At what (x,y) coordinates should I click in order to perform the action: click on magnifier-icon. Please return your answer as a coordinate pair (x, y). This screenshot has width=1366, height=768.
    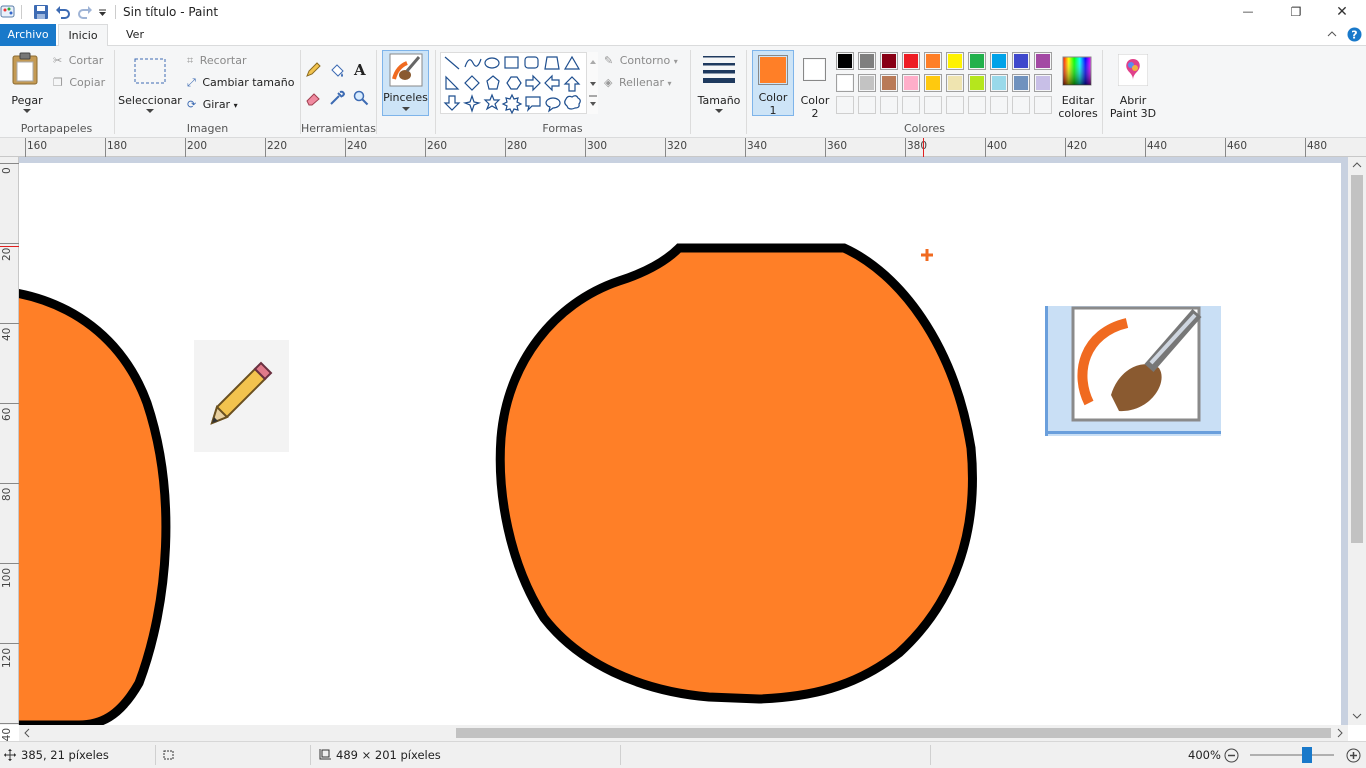
    Looking at the image, I should click on (361, 98).